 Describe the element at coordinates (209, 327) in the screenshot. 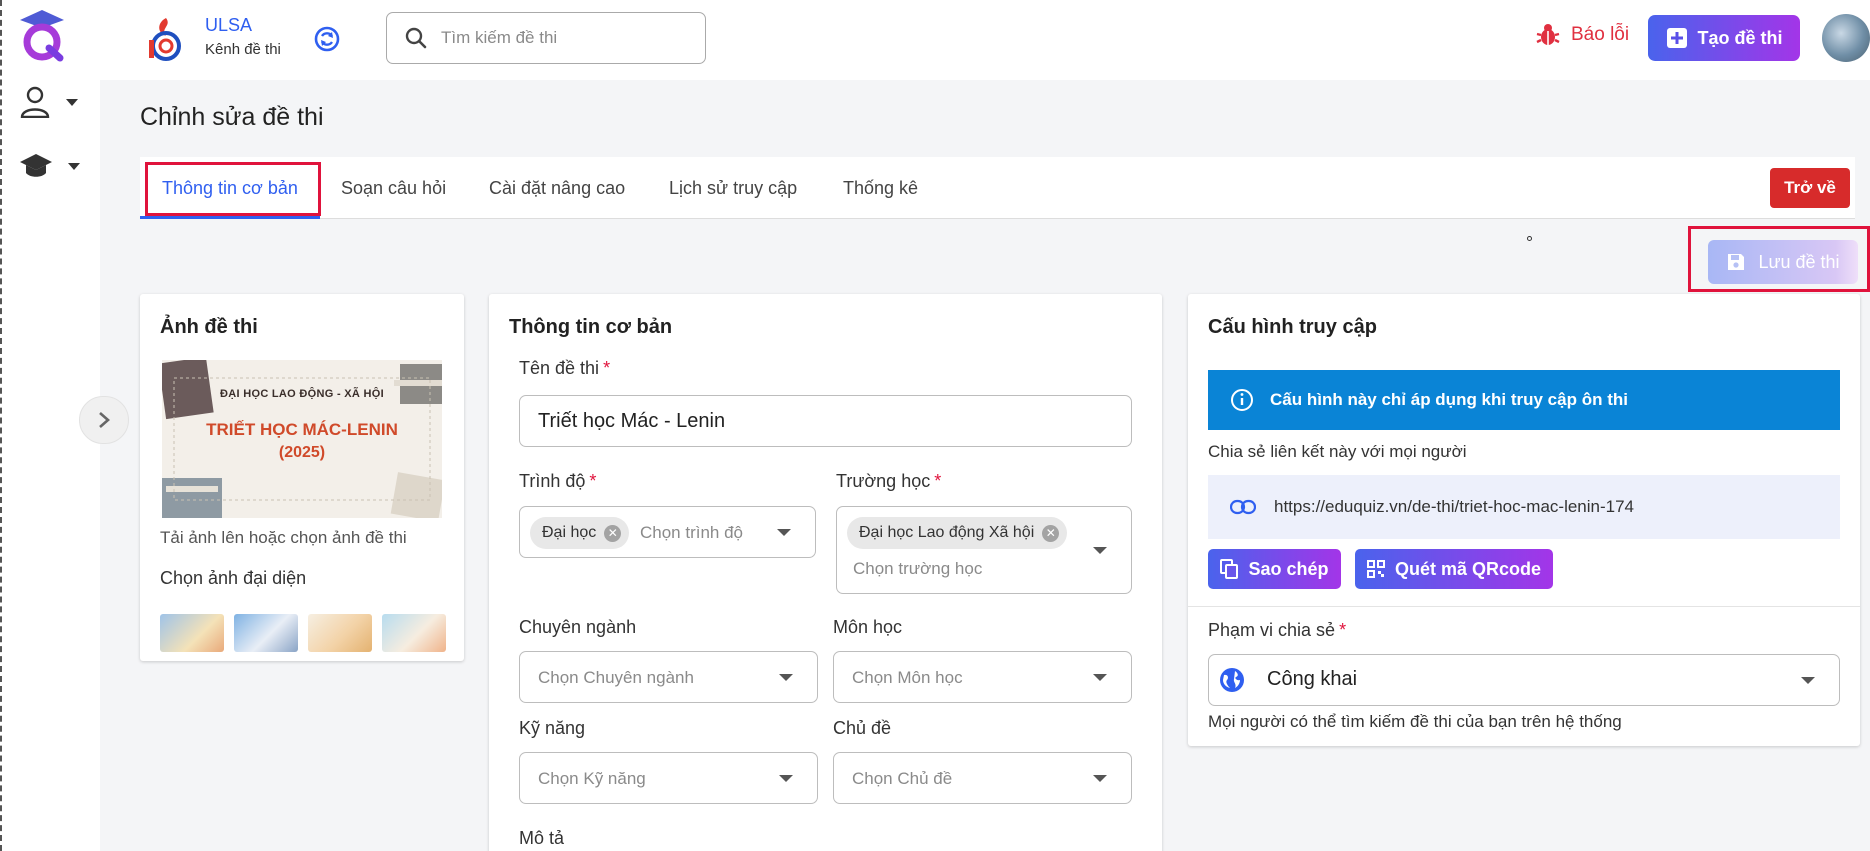

I see `cover-card-title: Ảnh đề thi` at that location.